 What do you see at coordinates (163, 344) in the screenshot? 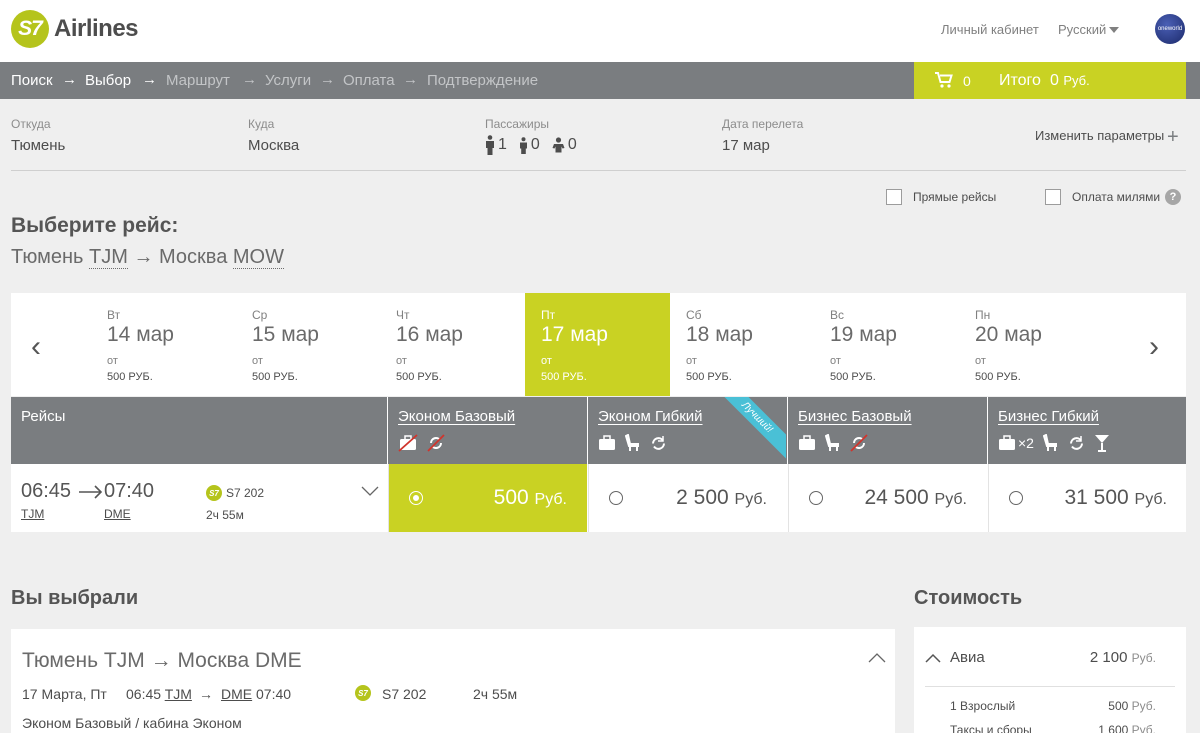
I see `date-option: Вт 14 мар от 500 РУБ.` at bounding box center [163, 344].